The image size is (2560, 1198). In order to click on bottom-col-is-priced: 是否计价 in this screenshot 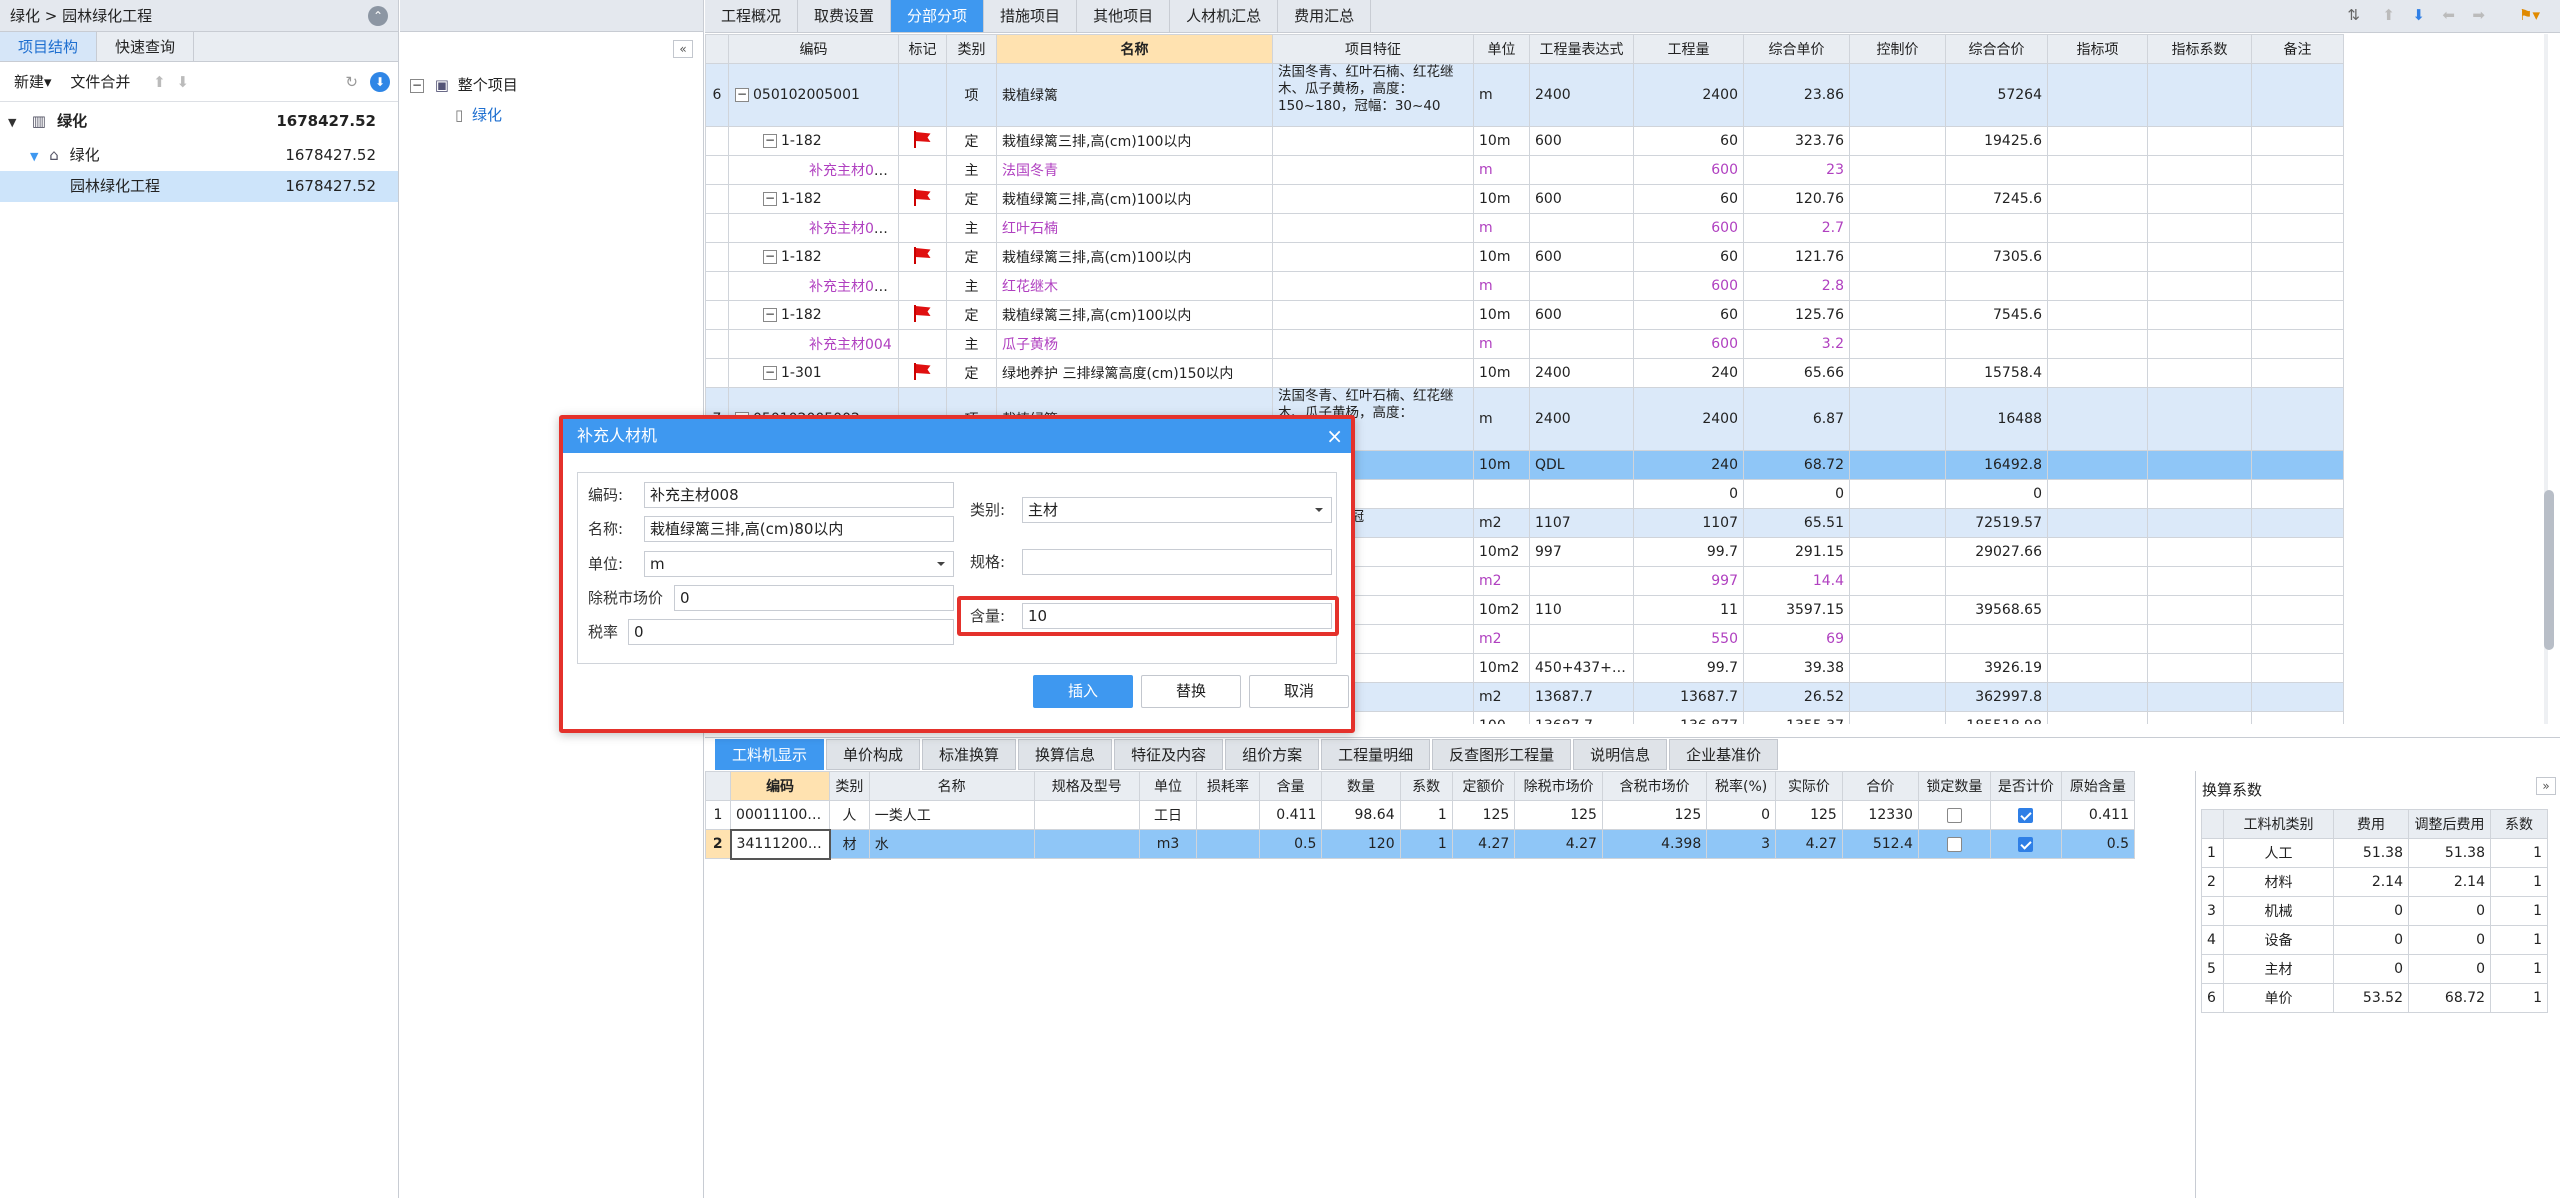, I will do `click(2025, 786)`.